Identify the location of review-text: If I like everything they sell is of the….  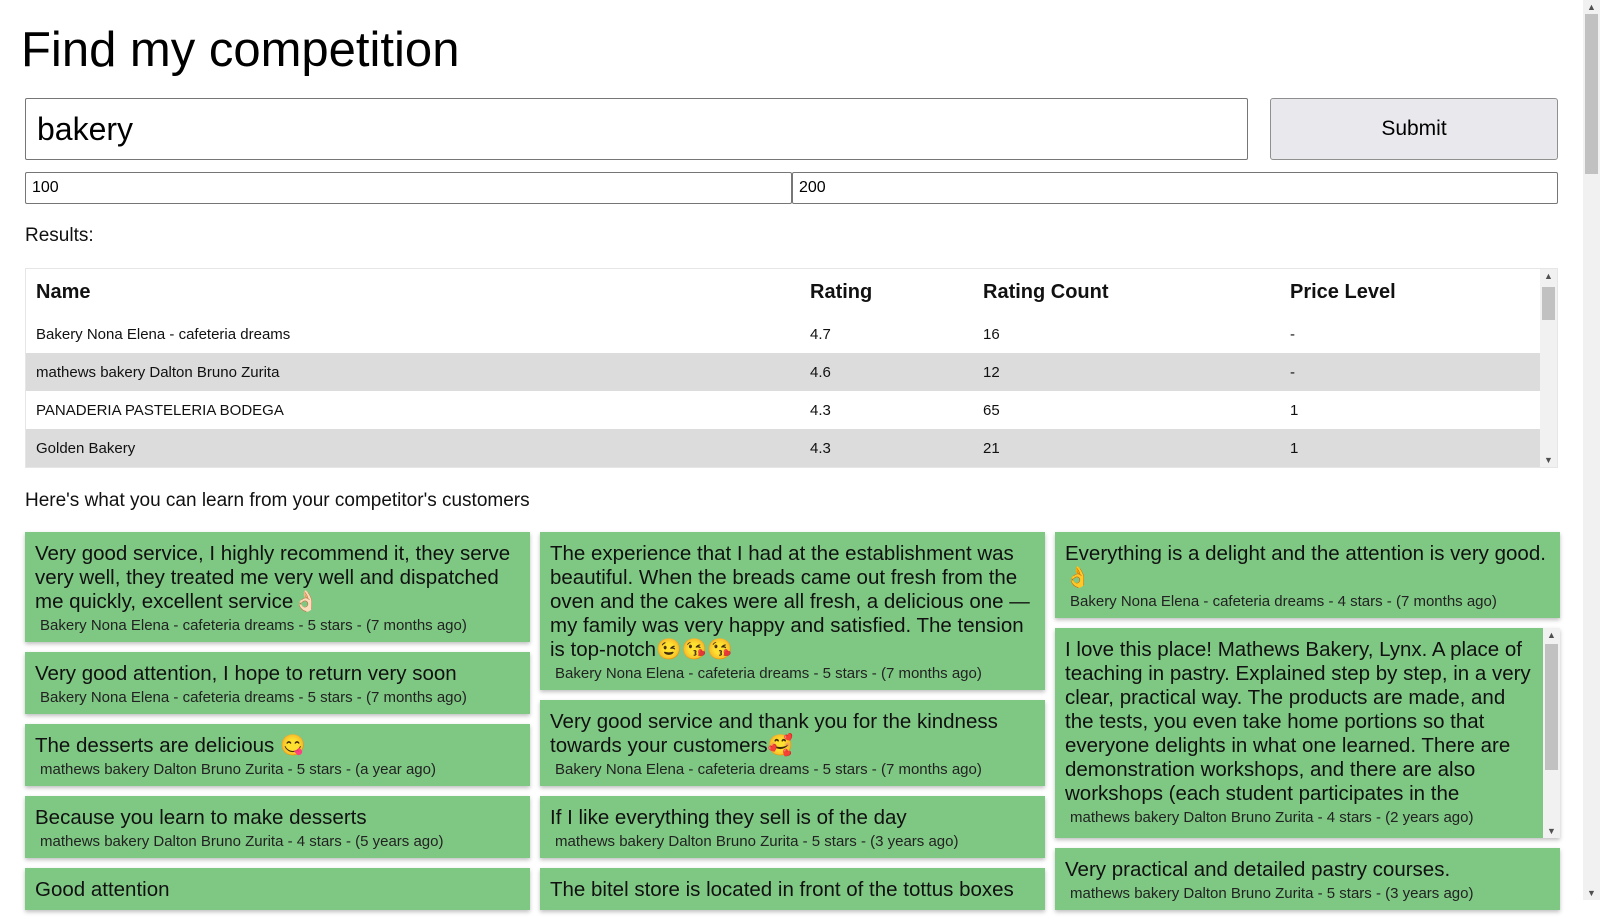
(728, 817).